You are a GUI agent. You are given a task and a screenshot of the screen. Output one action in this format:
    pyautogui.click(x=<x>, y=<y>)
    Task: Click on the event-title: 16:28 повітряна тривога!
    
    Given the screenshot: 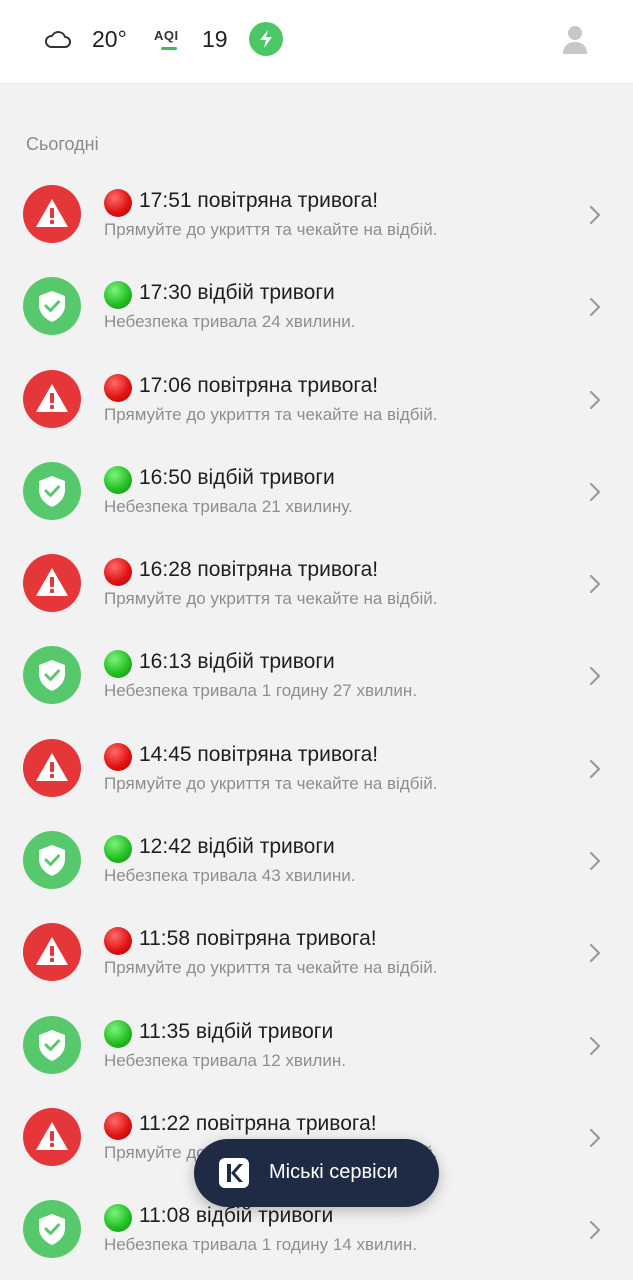 What is the action you would take?
    pyautogui.click(x=259, y=570)
    